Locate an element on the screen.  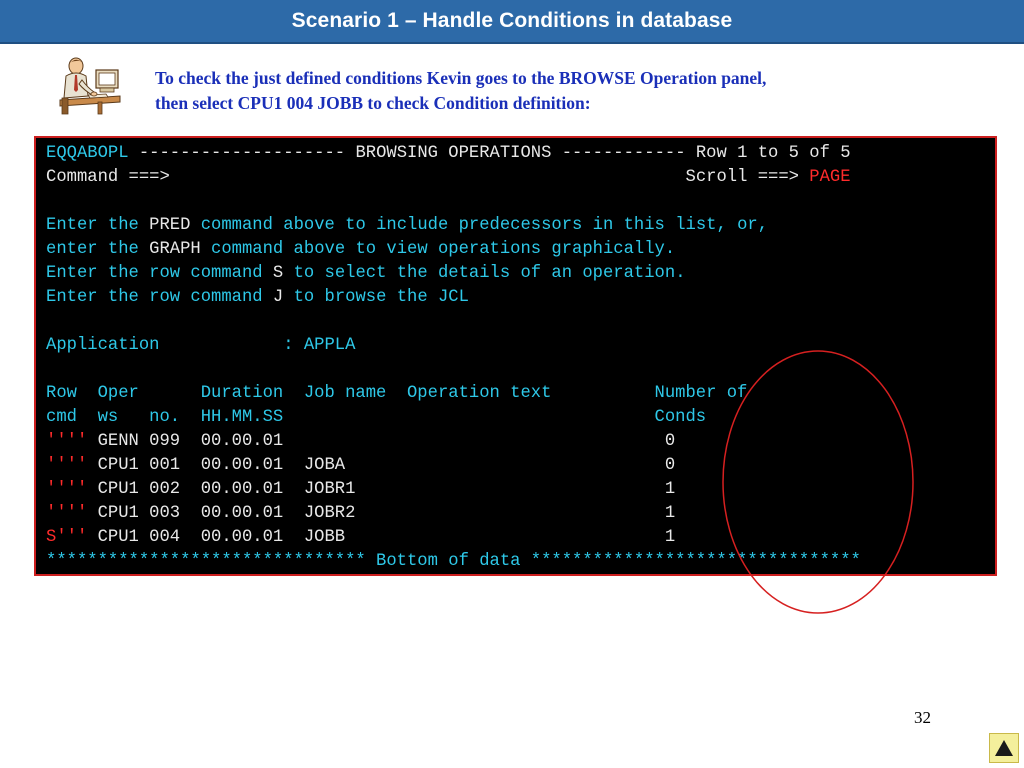
command-line: Command ===> Scroll ===> PAGE is located at coordinates (448, 178).